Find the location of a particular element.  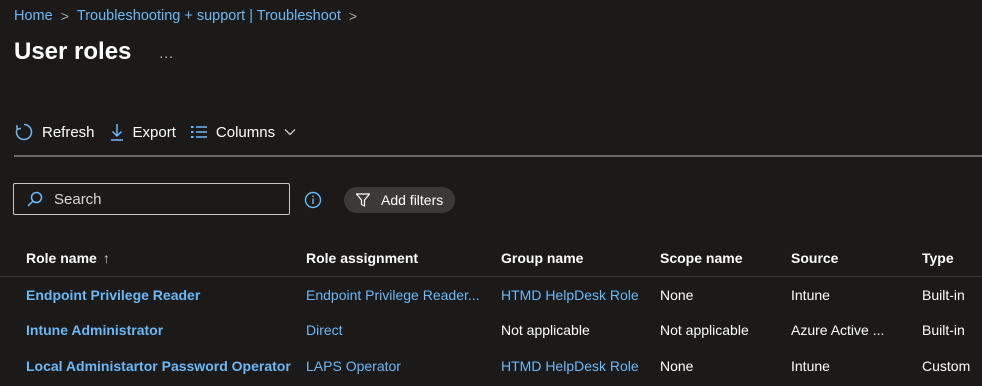

breadcrumb-home: Home is located at coordinates (33, 16).